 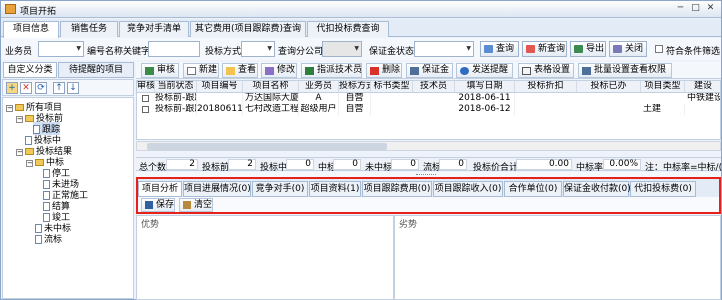 I want to click on tab-sales-tasks: 销售任务, so click(x=89, y=29).